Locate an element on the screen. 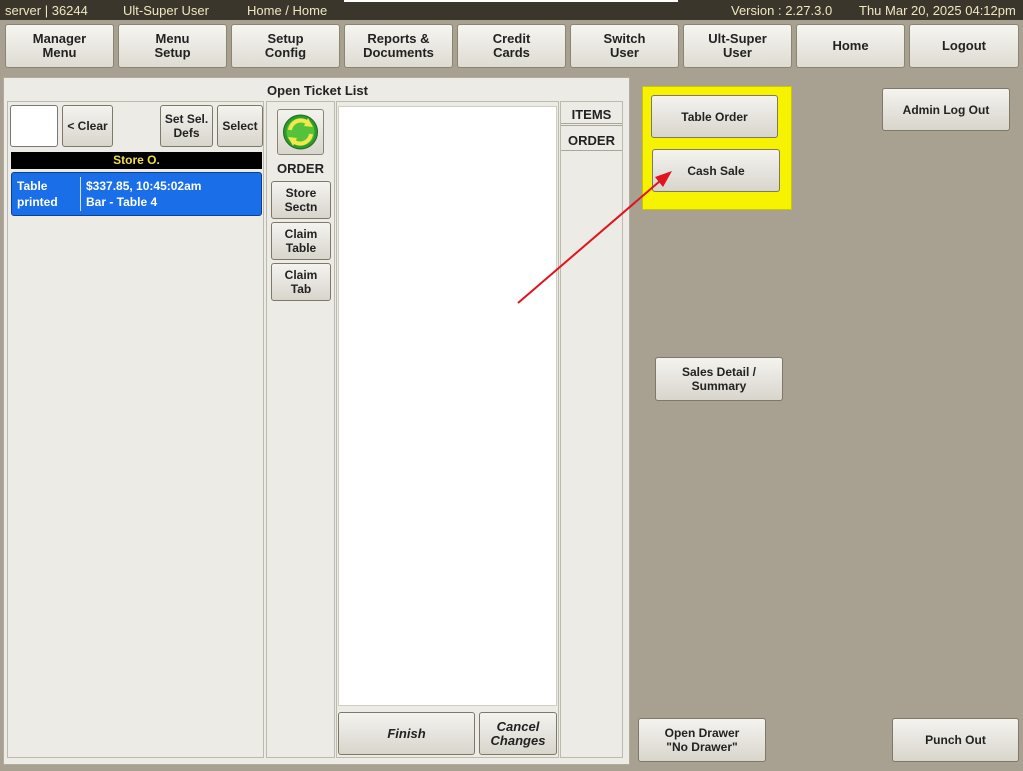 The width and height of the screenshot is (1023, 771). location-breadcrumb: Home / Home is located at coordinates (287, 10).